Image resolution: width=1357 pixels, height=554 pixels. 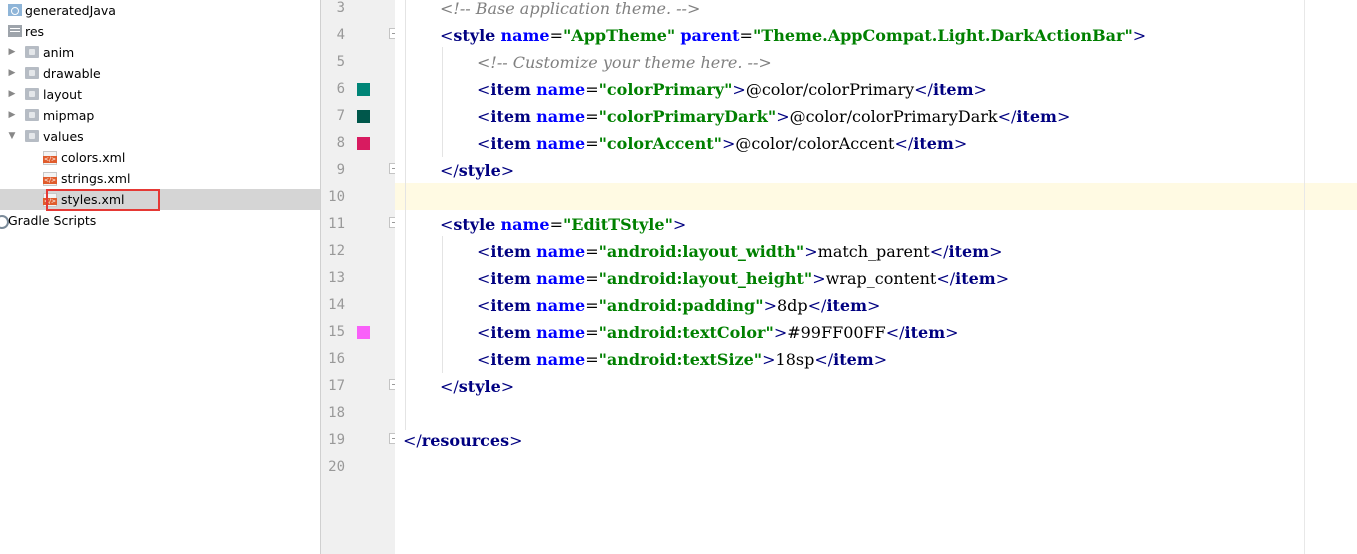 What do you see at coordinates (340, 8) in the screenshot?
I see `line-number: 3` at bounding box center [340, 8].